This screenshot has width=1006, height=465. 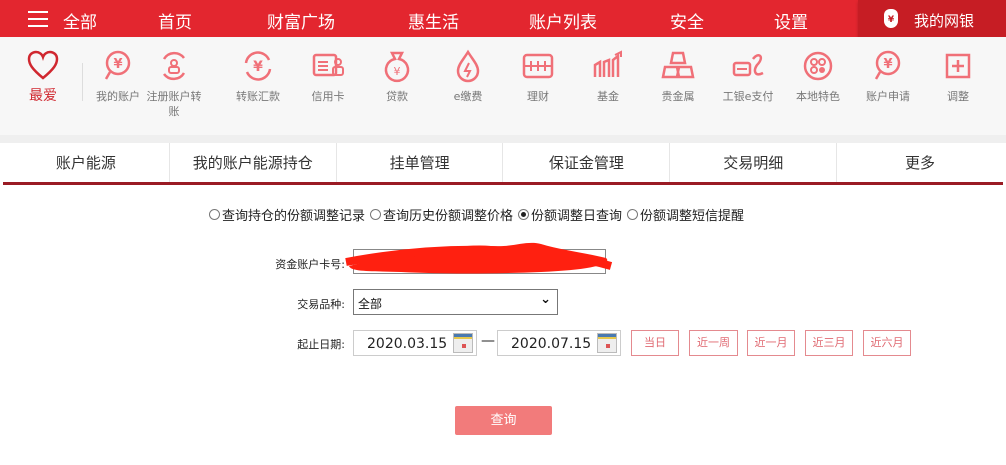 I want to click on quick-month-button: 近一月, so click(x=771, y=343).